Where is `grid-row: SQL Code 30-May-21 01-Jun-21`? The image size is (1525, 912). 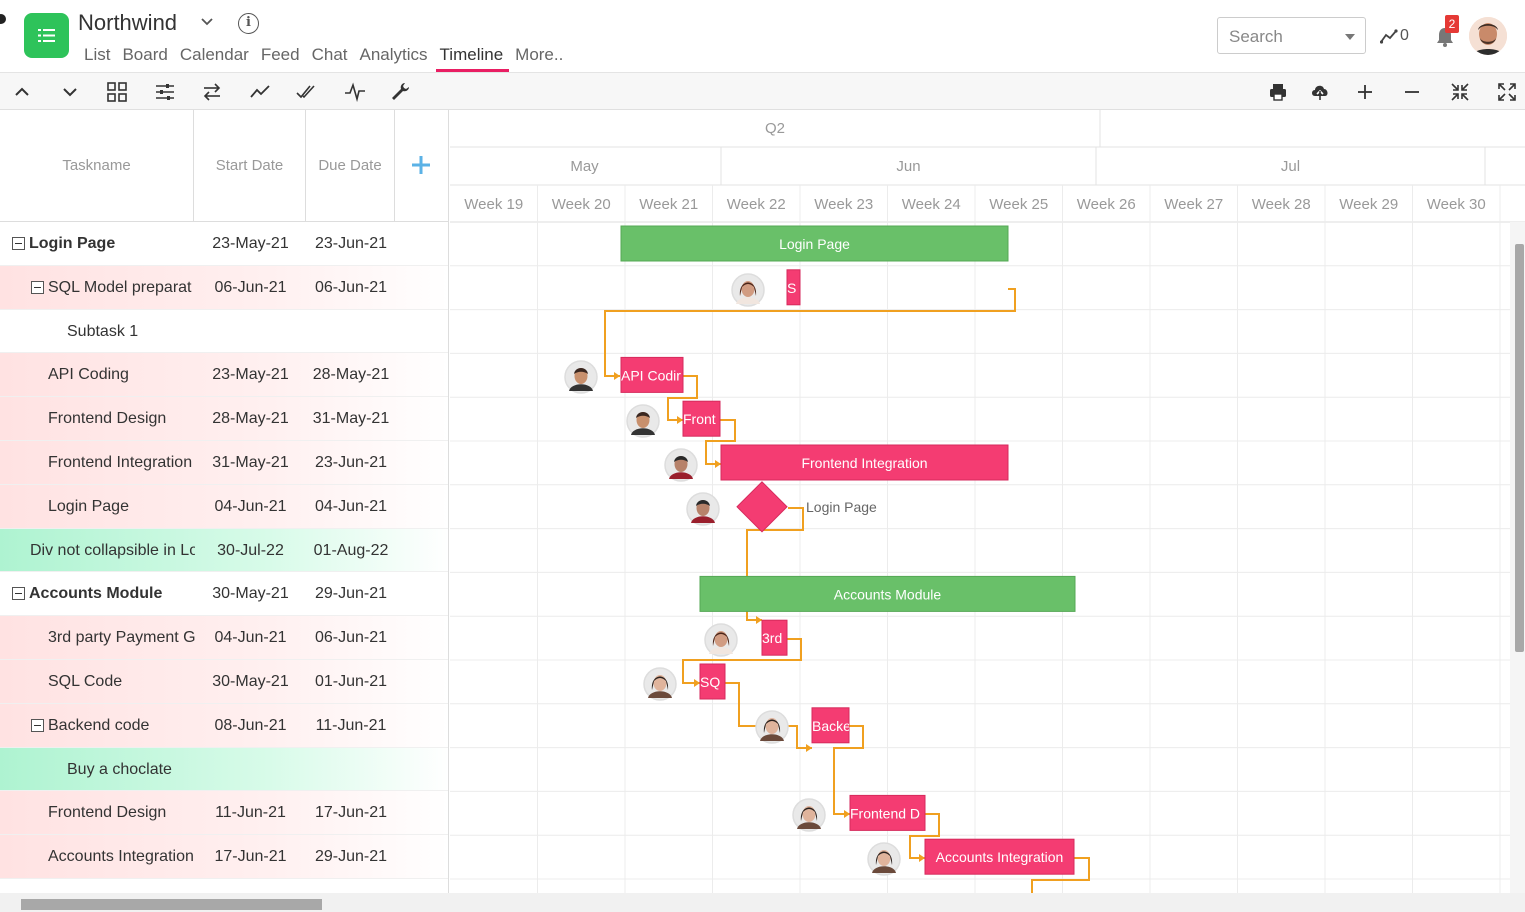 grid-row: SQL Code 30-May-21 01-Jun-21 is located at coordinates (224, 681).